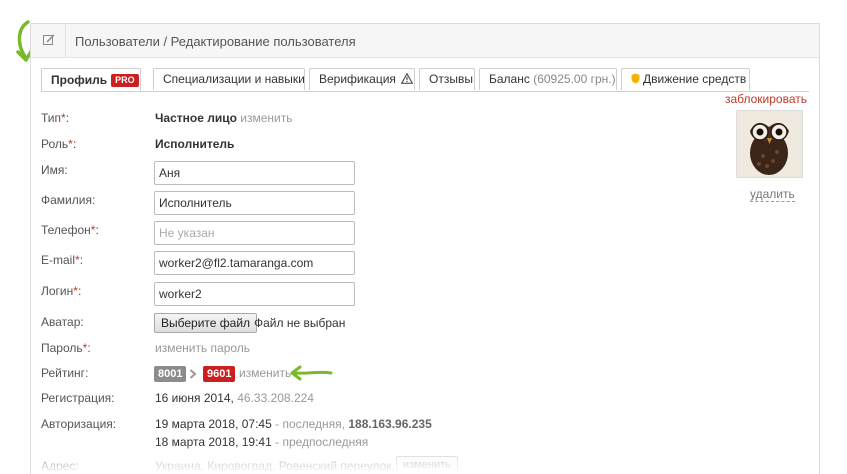  Describe the element at coordinates (254, 173) in the screenshot. I see `first-name-input` at that location.